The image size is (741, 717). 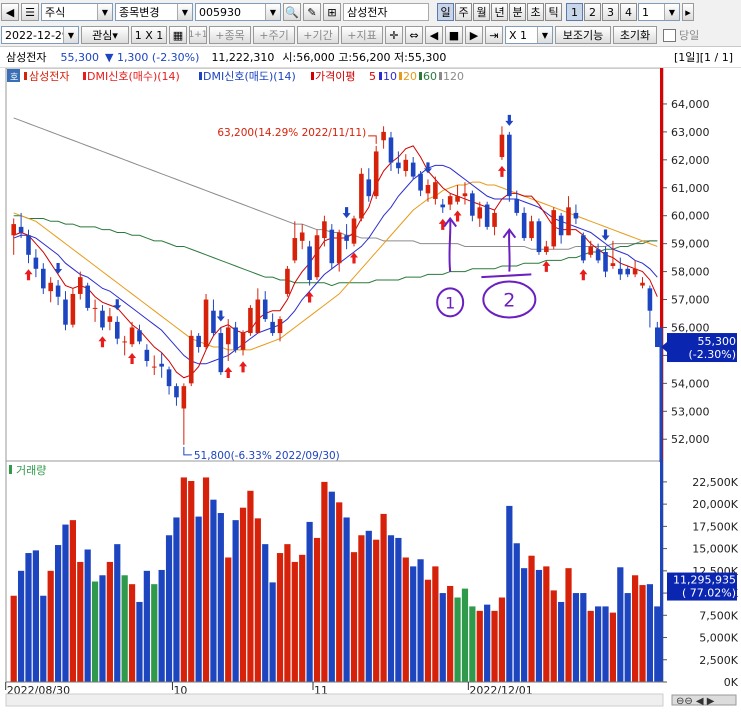 What do you see at coordinates (414, 35) in the screenshot?
I see `compress-icon: ⇔` at bounding box center [414, 35].